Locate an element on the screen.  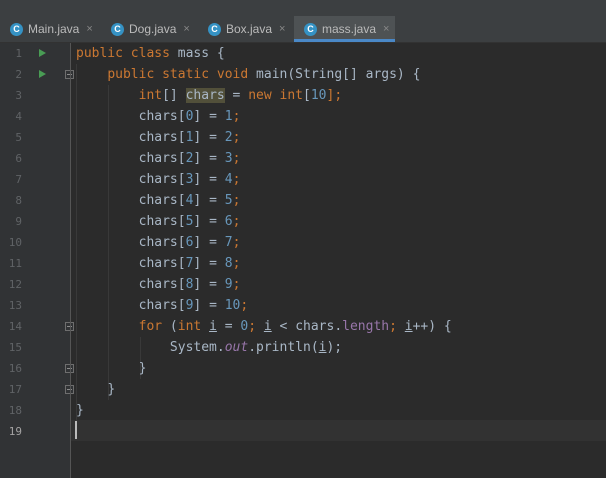
code-token: = is located at coordinates (236, 95).